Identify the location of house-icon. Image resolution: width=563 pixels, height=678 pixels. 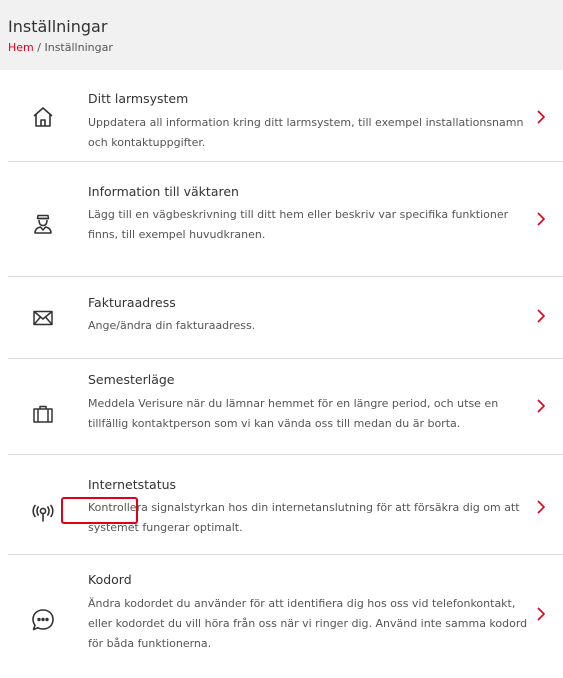
(43, 117).